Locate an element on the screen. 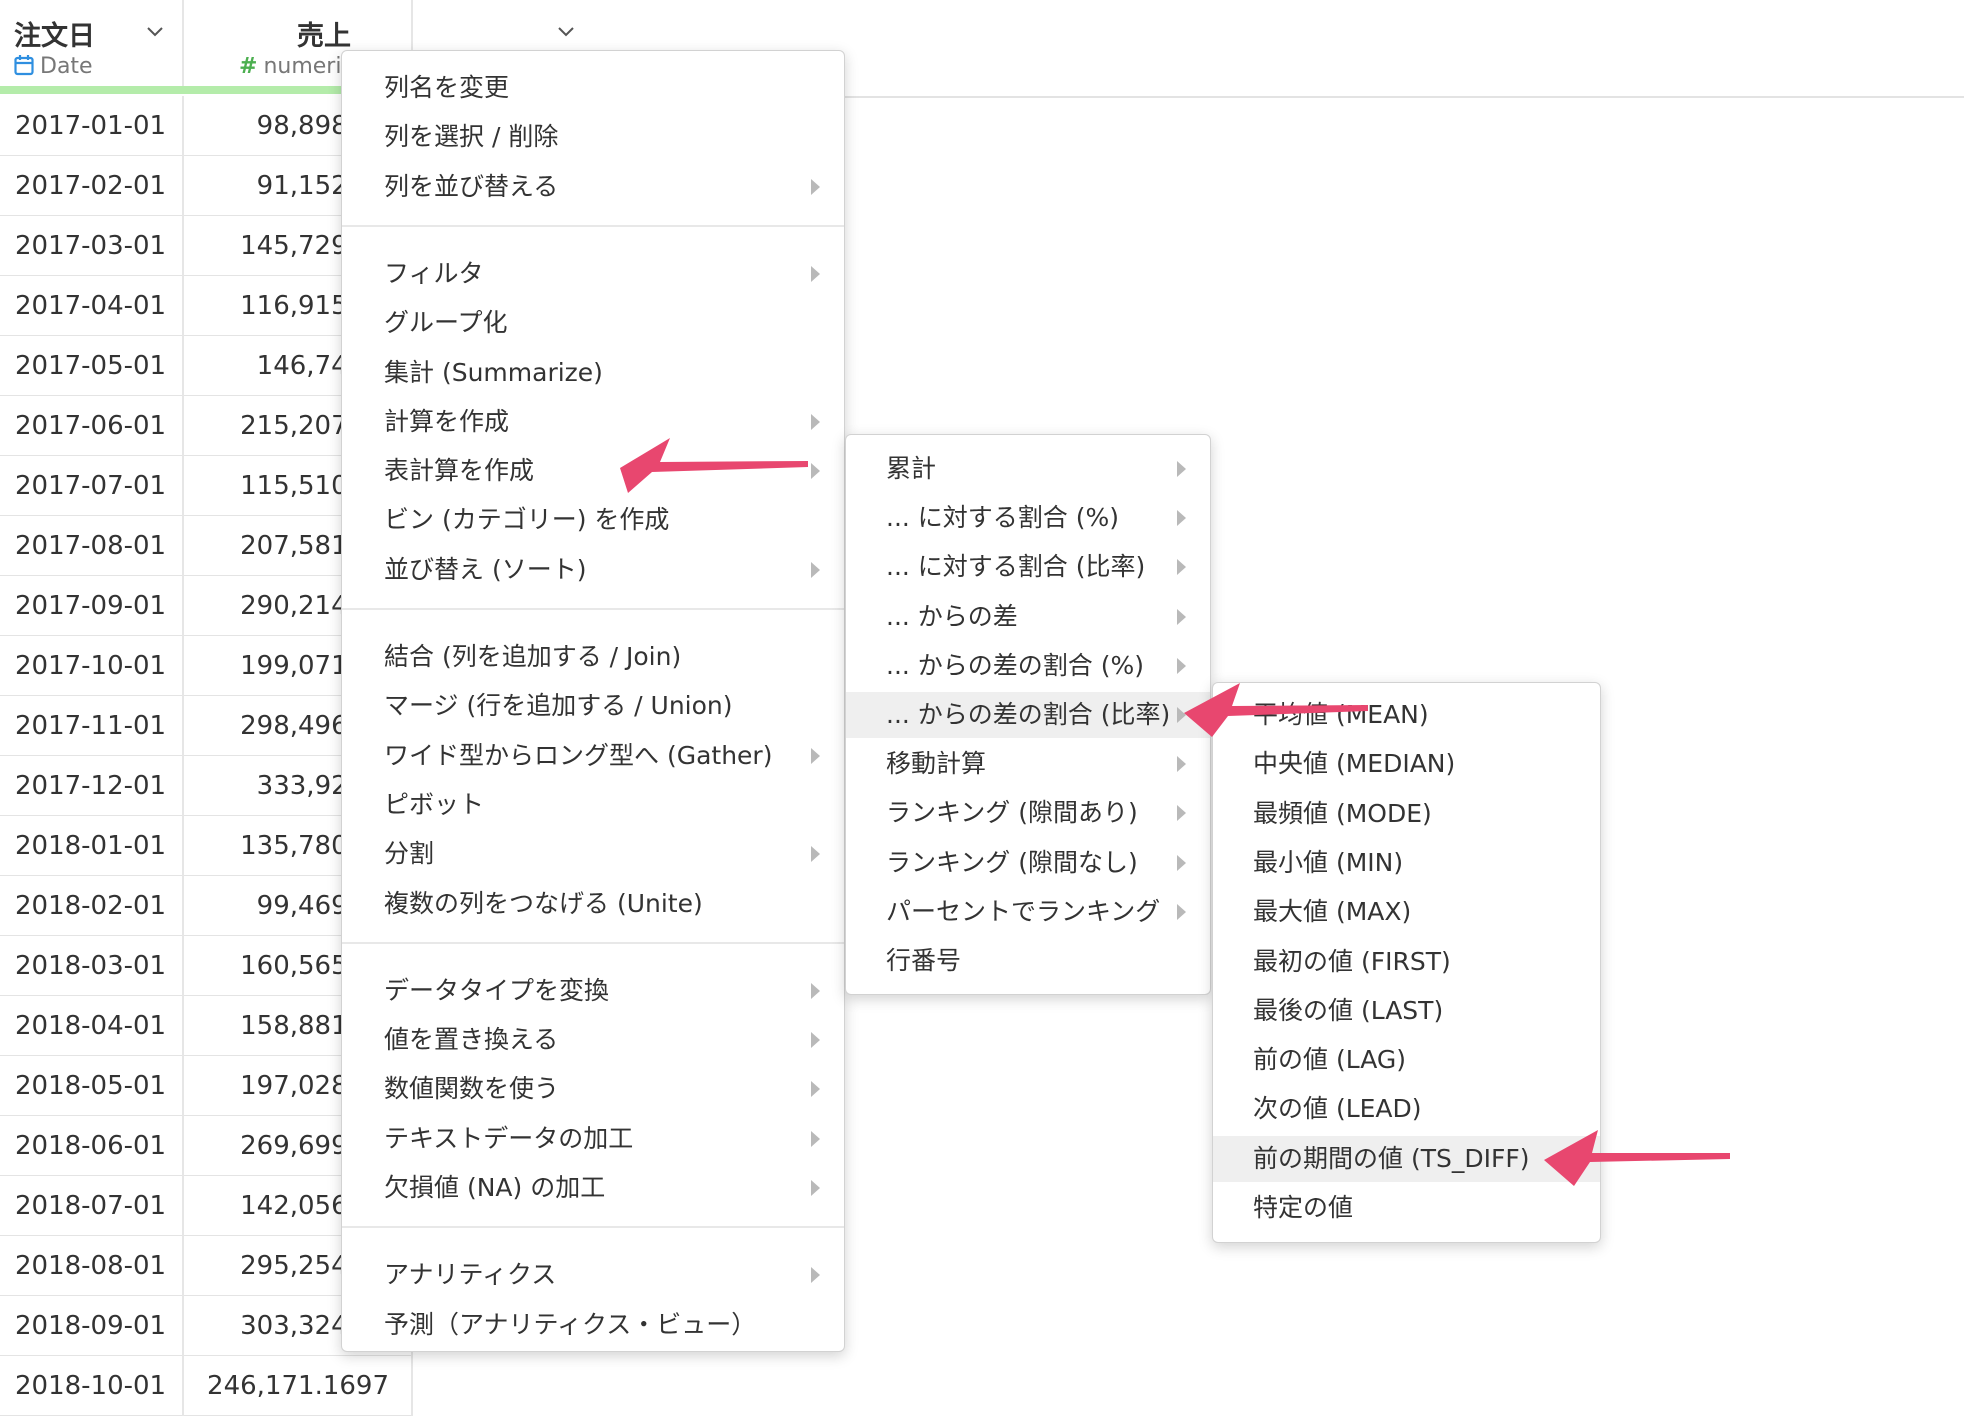  menu-item: 結合 (列を追加する / Join) is located at coordinates (593, 657).